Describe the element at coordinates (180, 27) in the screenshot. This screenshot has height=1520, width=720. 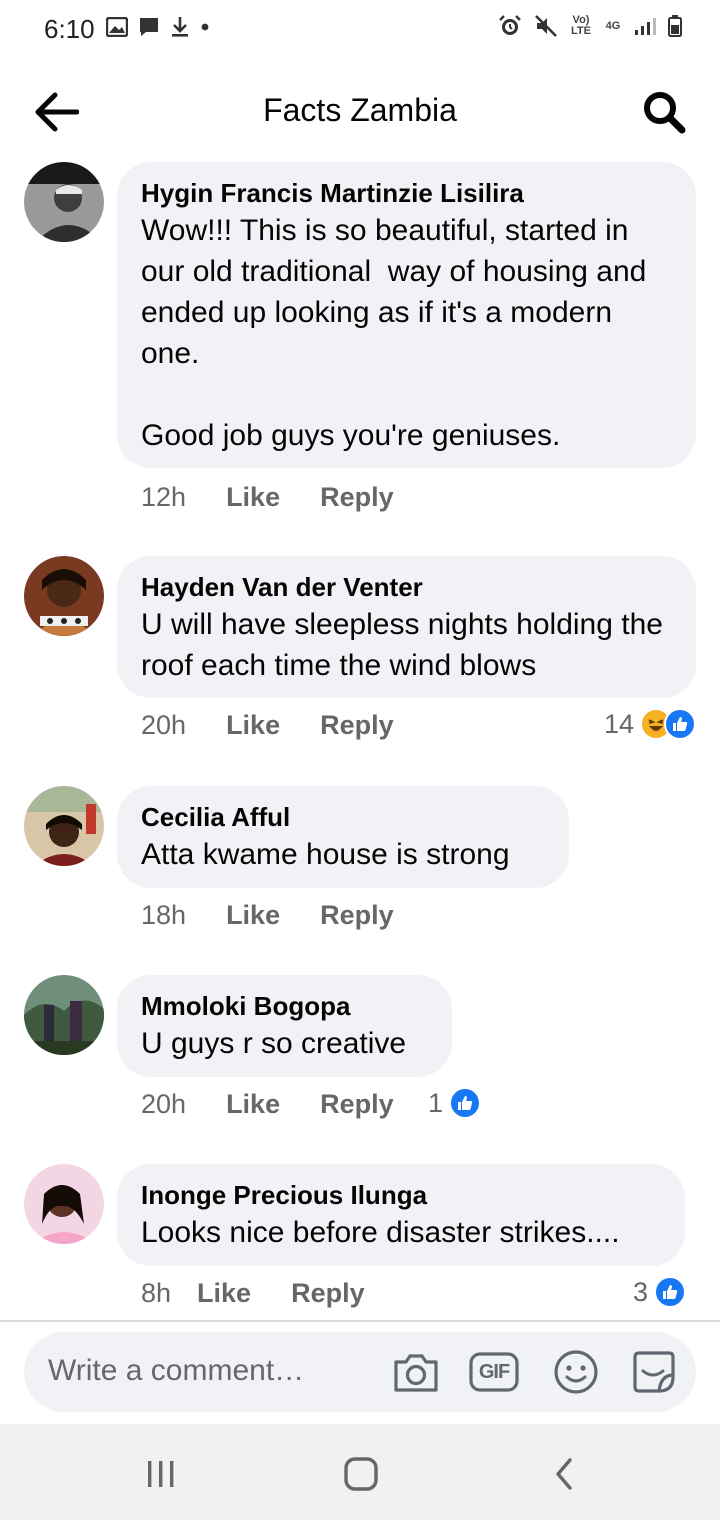
I see `download-icon` at that location.